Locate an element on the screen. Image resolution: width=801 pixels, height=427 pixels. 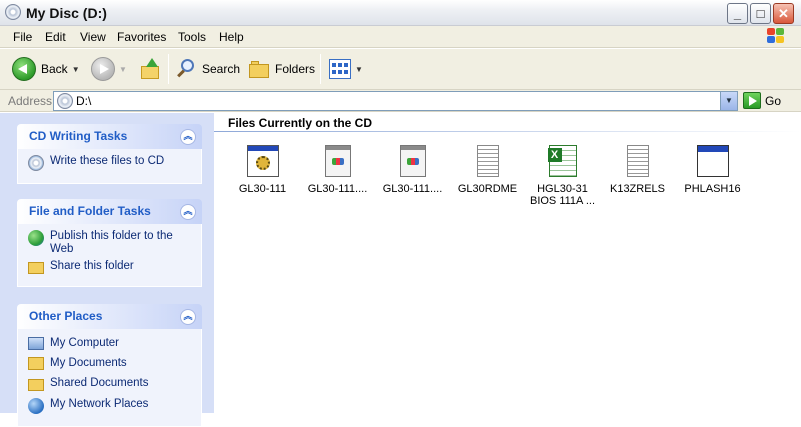
go-button: Go is located at coordinates (762, 100).